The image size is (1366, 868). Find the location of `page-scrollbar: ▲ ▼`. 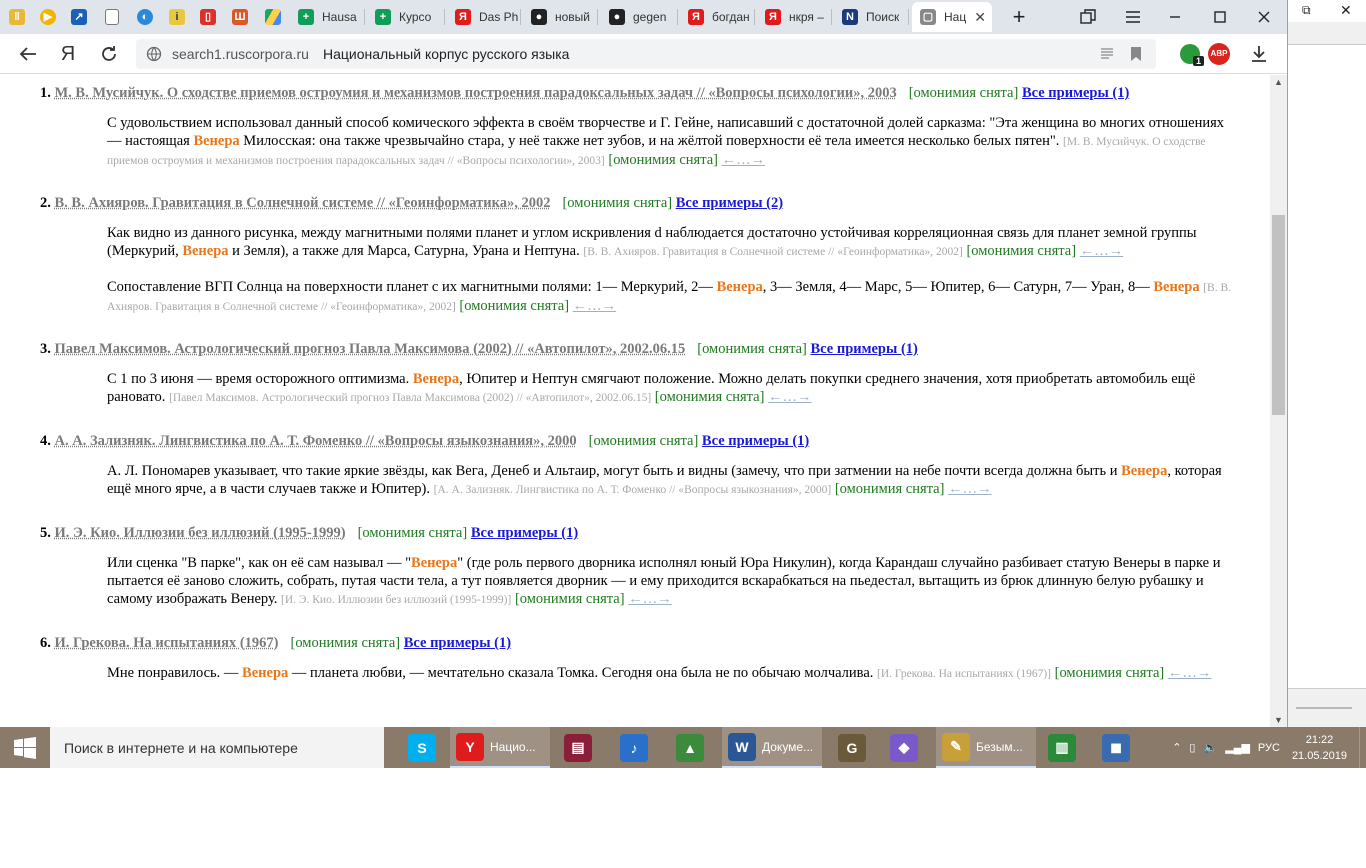

page-scrollbar: ▲ ▼ is located at coordinates (1278, 401).